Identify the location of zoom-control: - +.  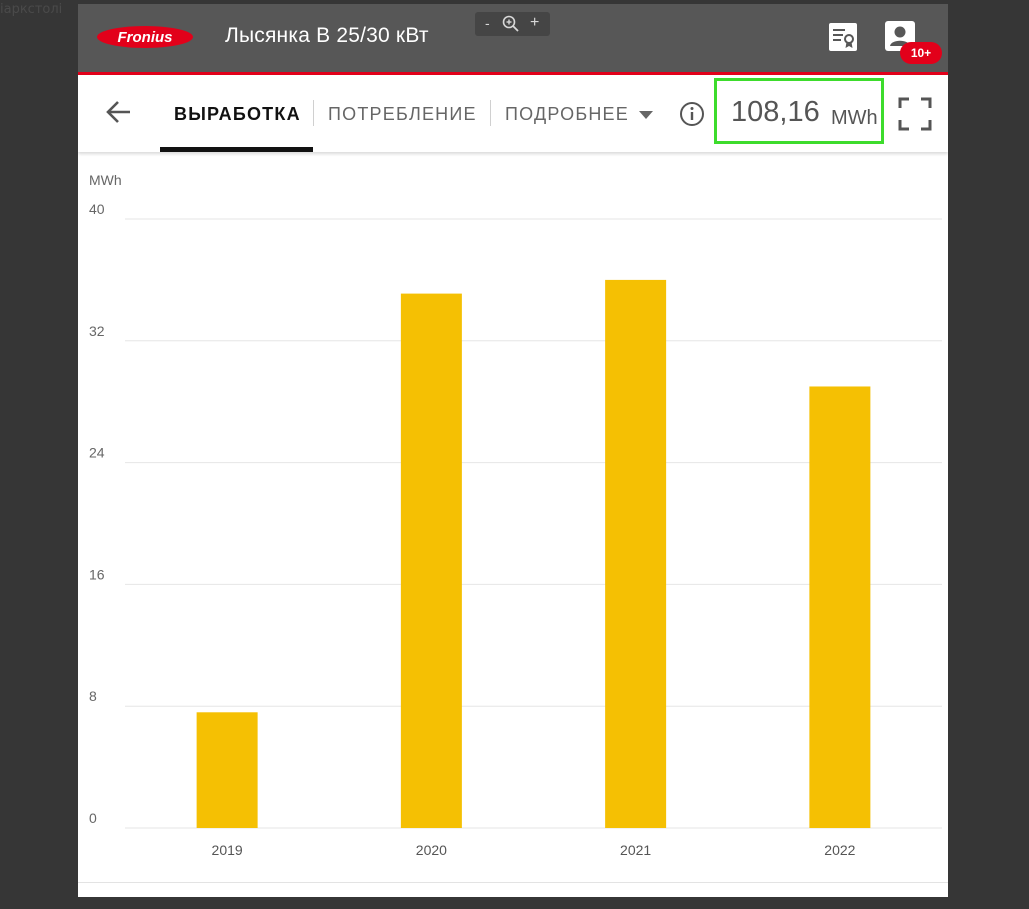
(512, 24).